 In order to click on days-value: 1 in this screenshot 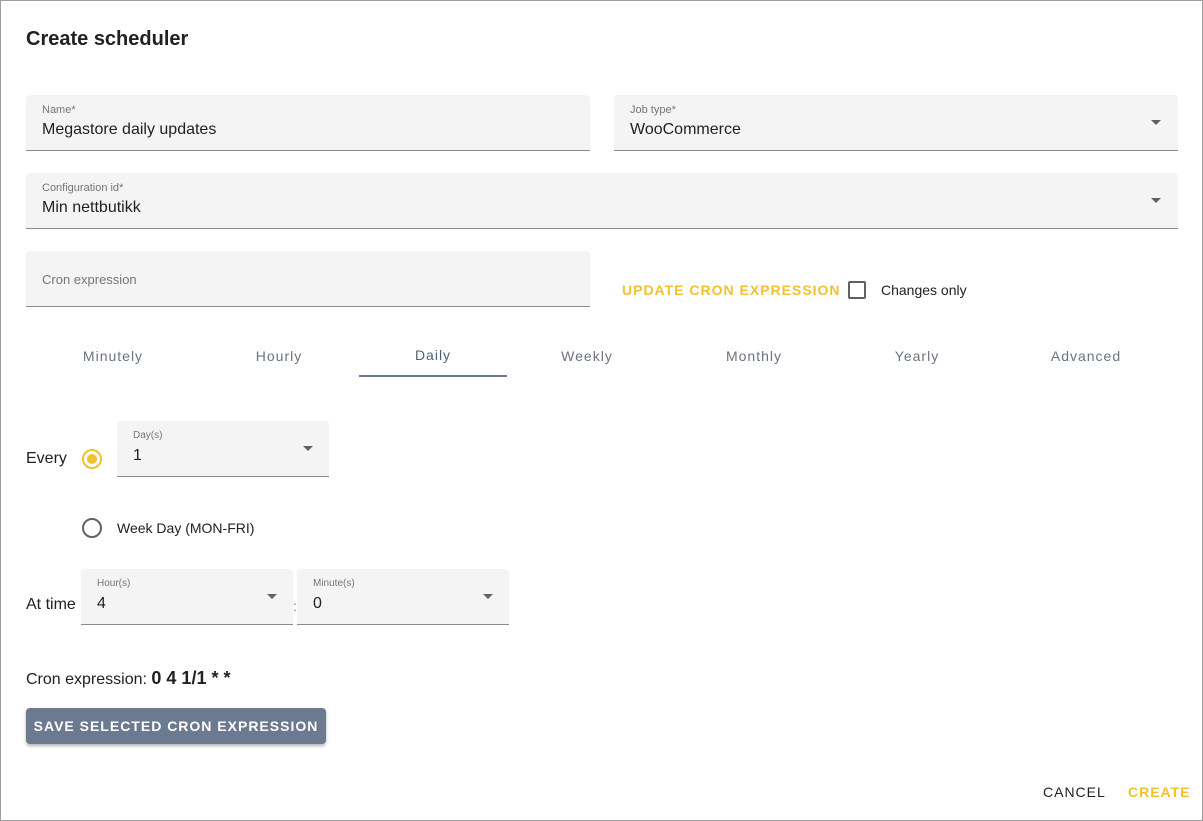, I will do `click(137, 455)`.